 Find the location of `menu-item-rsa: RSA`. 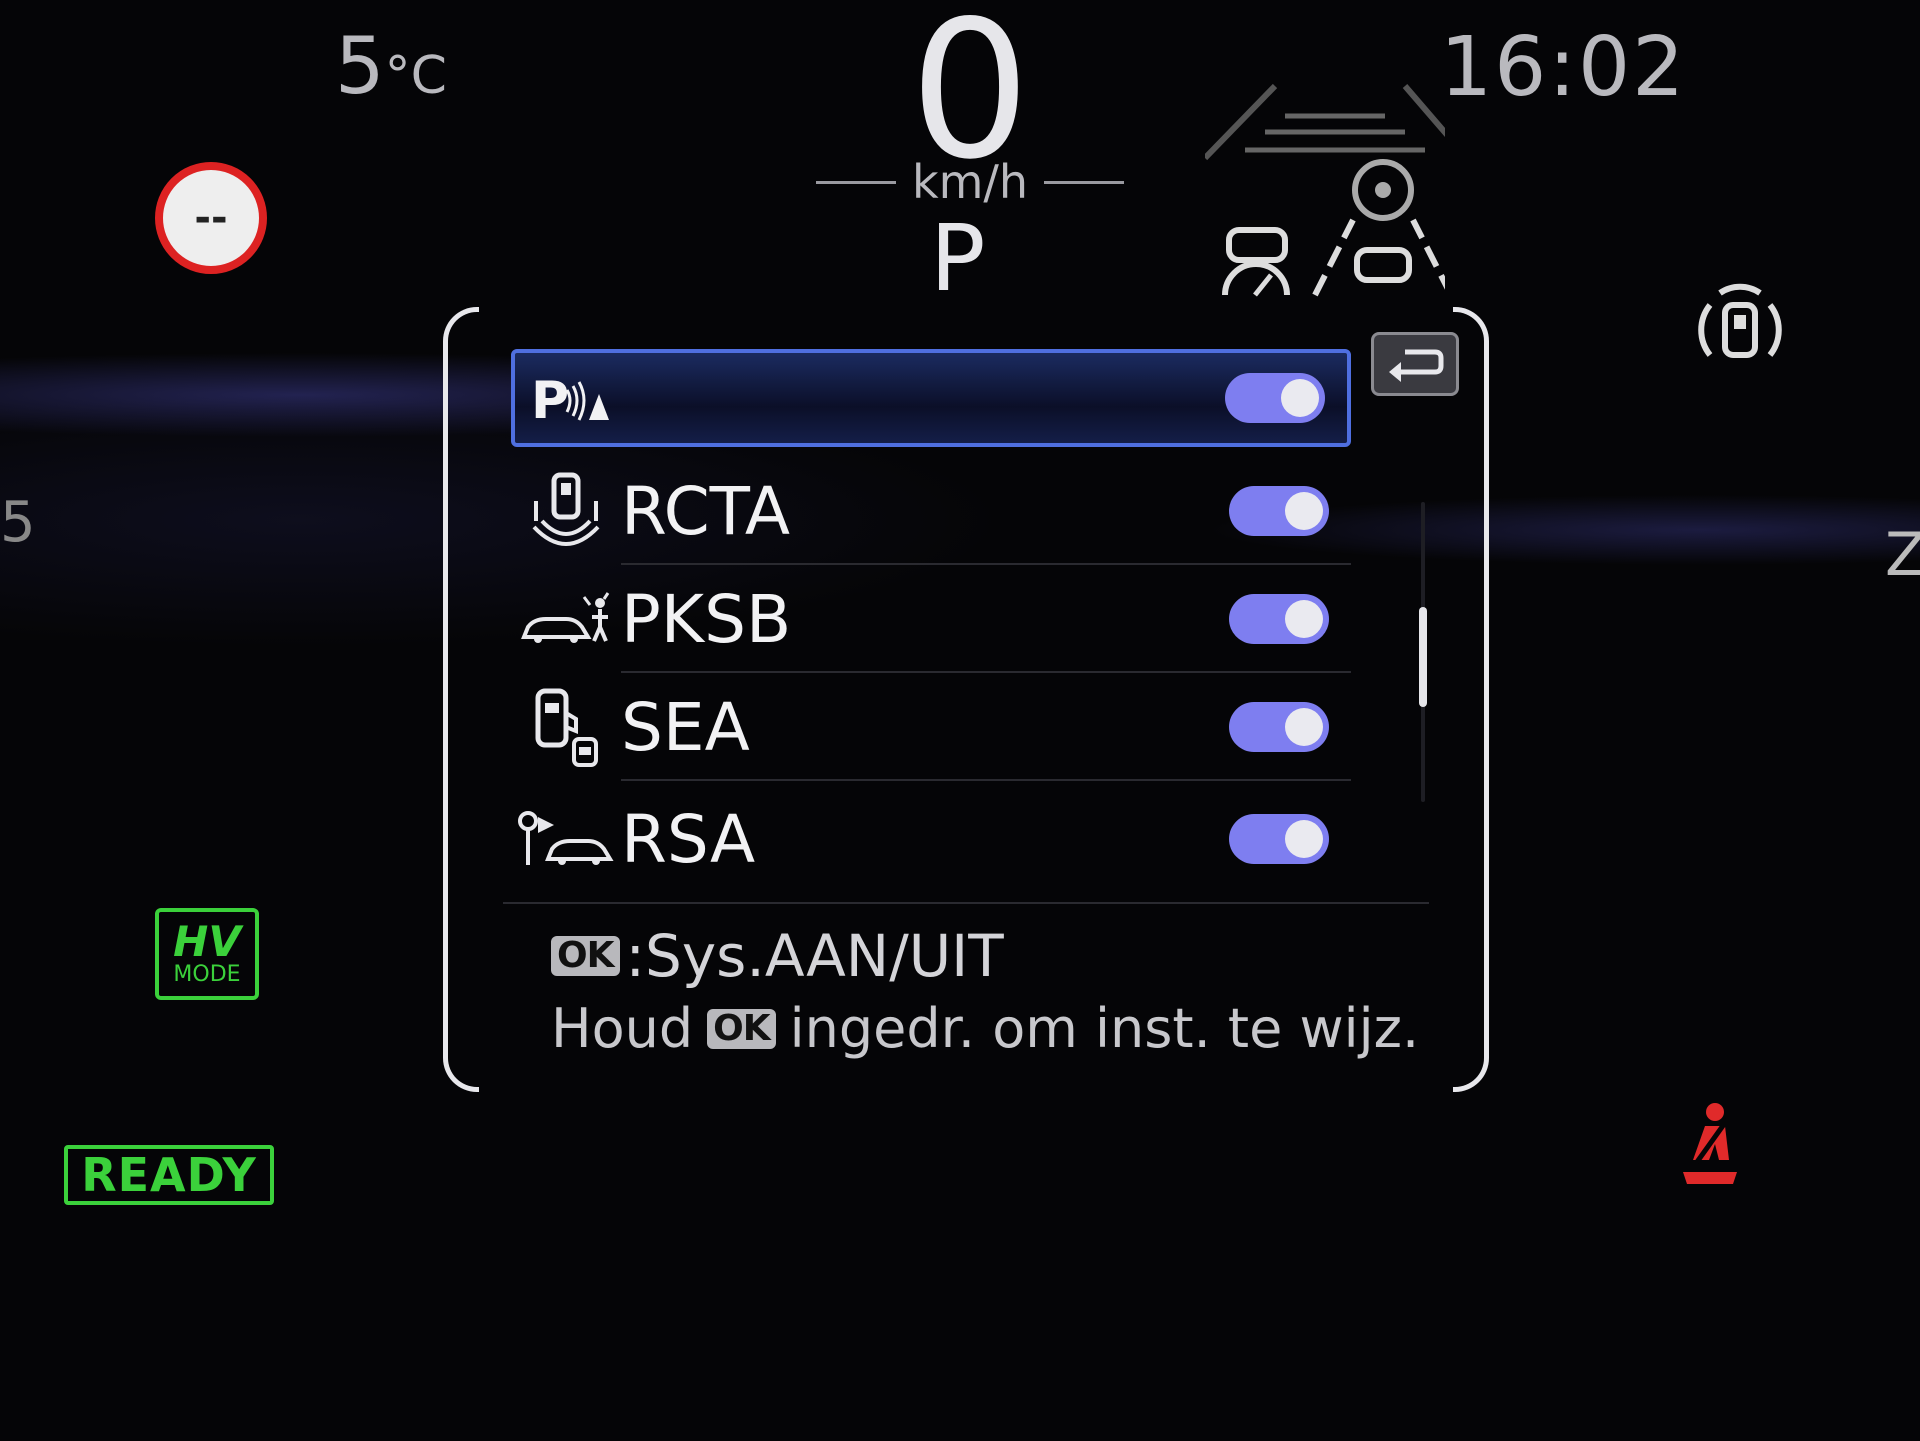

menu-item-rsa: RSA is located at coordinates (931, 839).